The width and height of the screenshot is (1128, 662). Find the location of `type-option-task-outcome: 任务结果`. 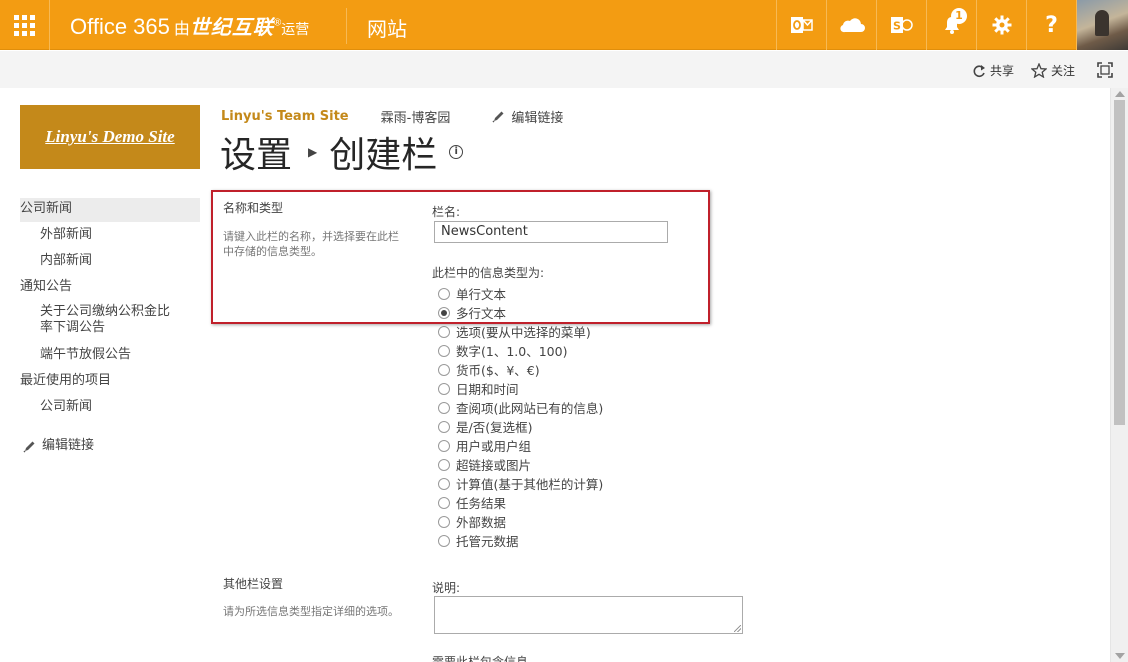

type-option-task-outcome: 任务结果 is located at coordinates (472, 502).